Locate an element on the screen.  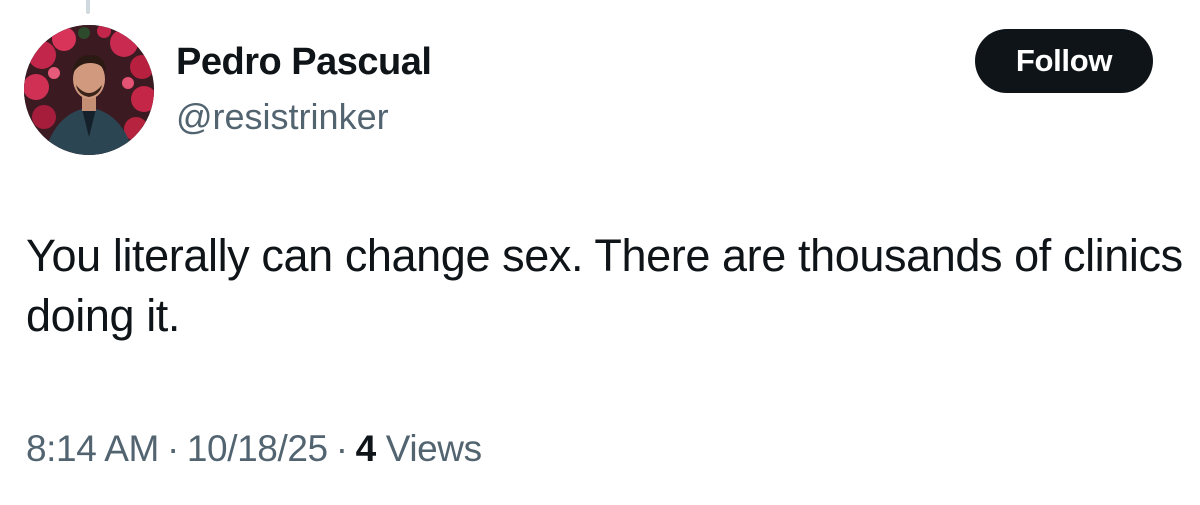
views-label: Views is located at coordinates (434, 448).